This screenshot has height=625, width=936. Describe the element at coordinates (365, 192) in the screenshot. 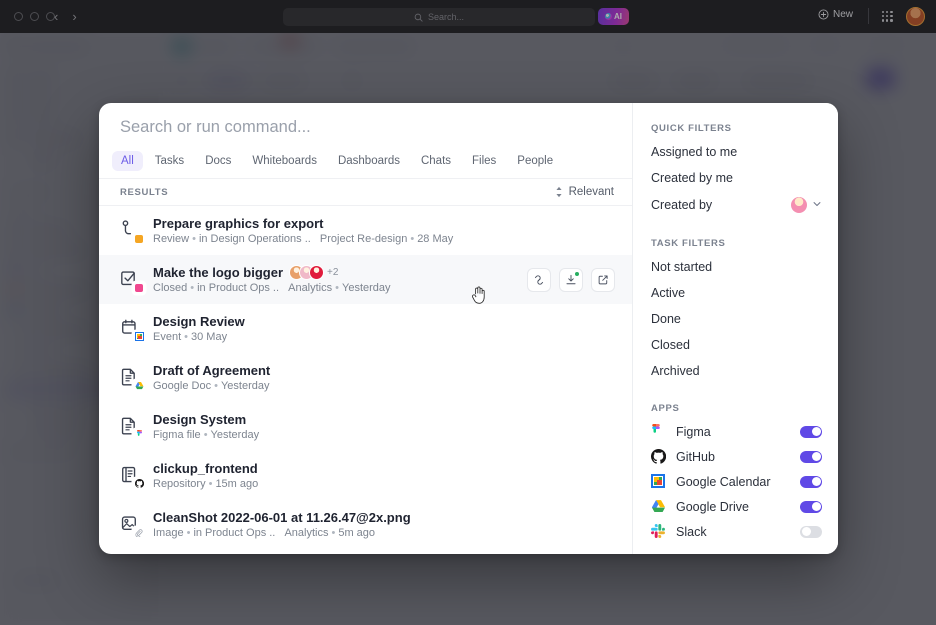

I see `results-header: RESULTS Relevant` at that location.